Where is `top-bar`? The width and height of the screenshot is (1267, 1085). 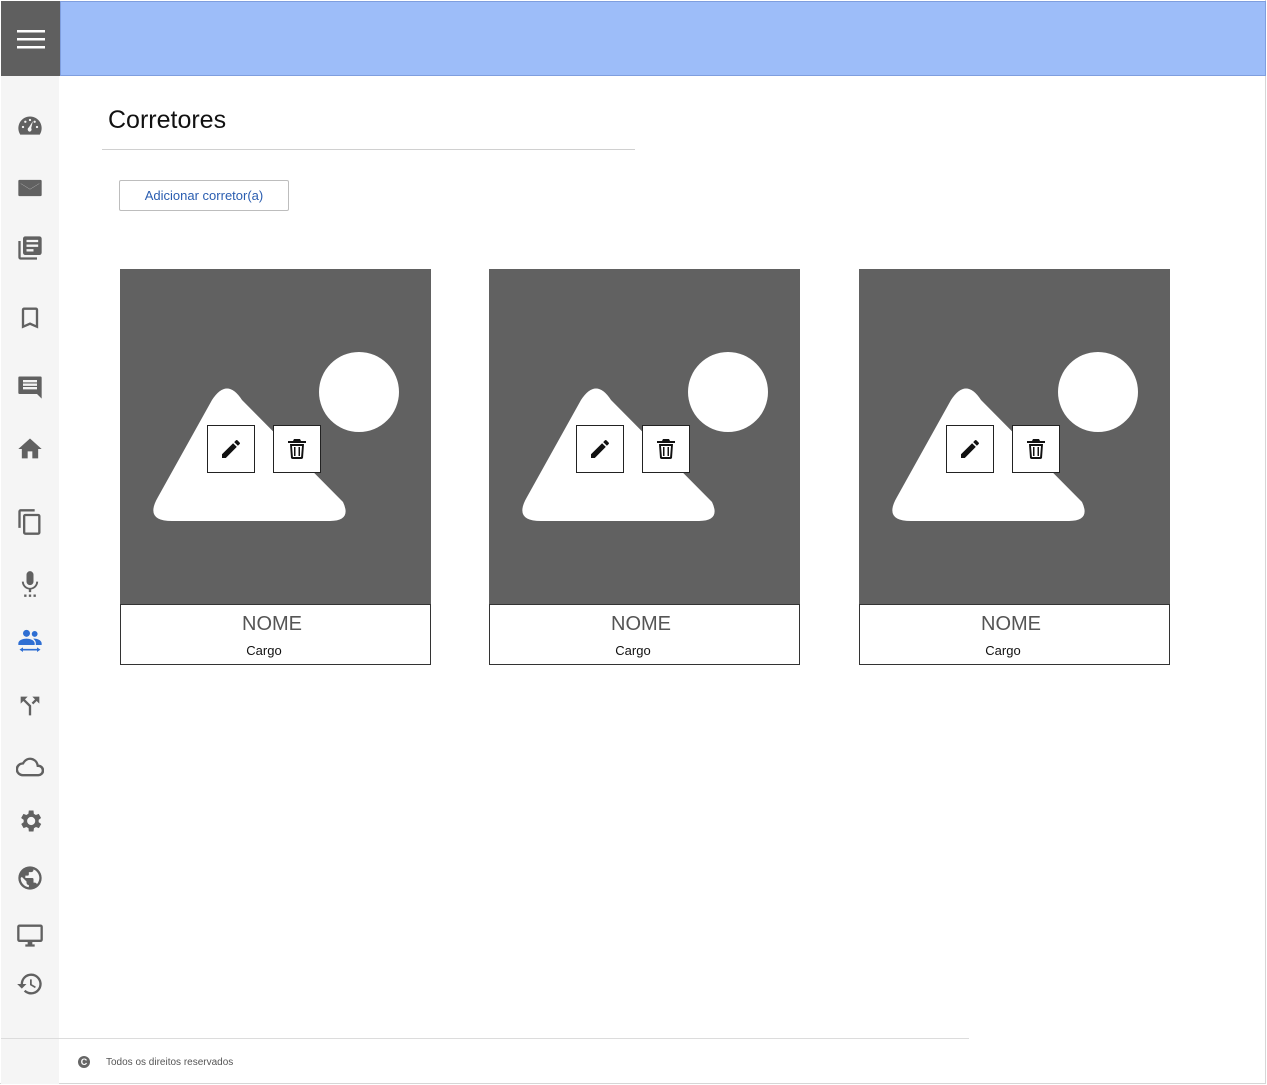 top-bar is located at coordinates (663, 38).